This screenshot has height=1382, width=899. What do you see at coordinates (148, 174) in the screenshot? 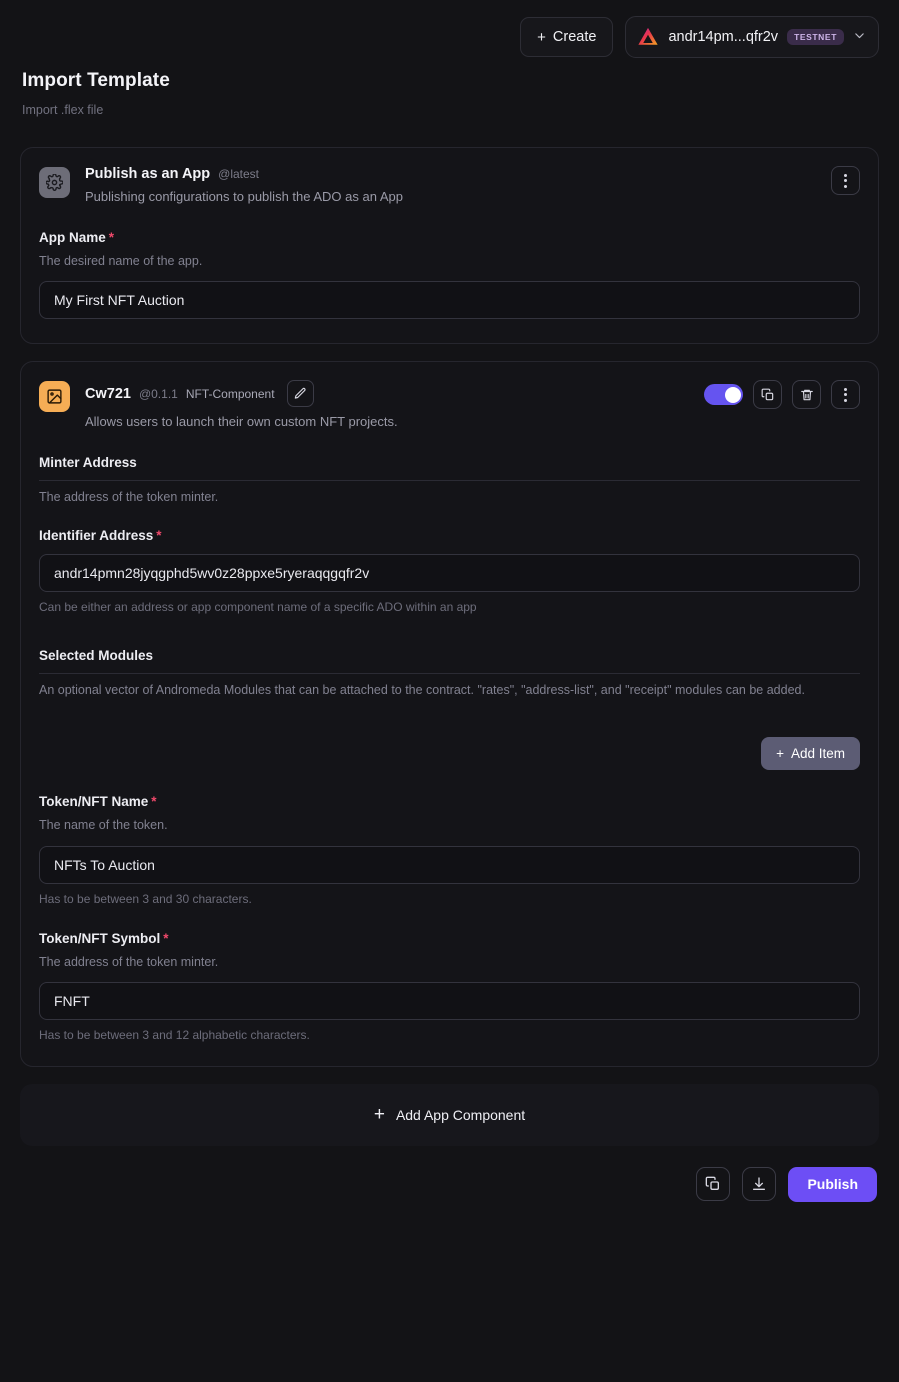
I see `ado-name: Publish as an App` at bounding box center [148, 174].